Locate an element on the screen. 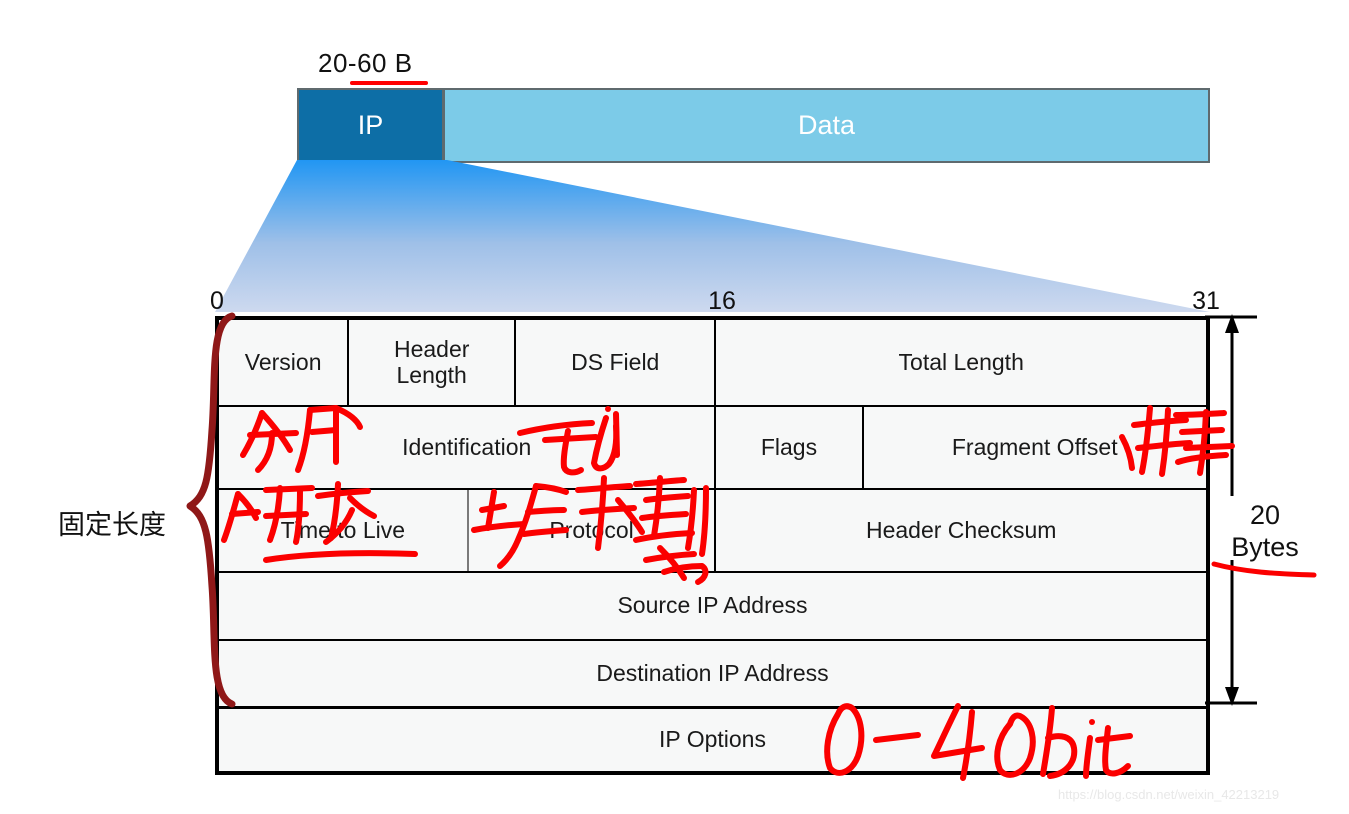 The height and width of the screenshot is (814, 1349). header-row-5: Destination IP Address is located at coordinates (712, 675).